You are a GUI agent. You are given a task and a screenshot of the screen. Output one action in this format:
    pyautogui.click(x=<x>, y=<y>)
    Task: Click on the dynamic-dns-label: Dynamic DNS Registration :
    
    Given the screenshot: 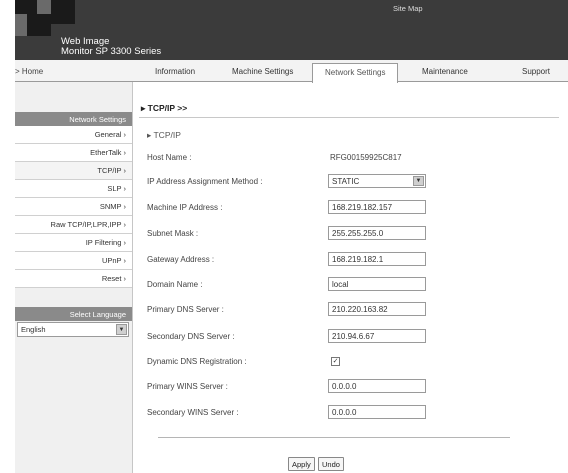 What is the action you would take?
    pyautogui.click(x=197, y=361)
    